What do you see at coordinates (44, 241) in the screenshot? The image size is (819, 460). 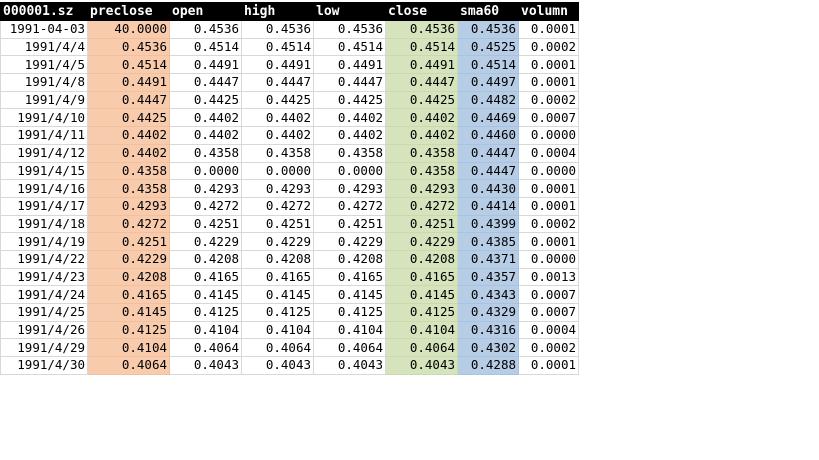 I see `cell-date: 1991/4/19` at bounding box center [44, 241].